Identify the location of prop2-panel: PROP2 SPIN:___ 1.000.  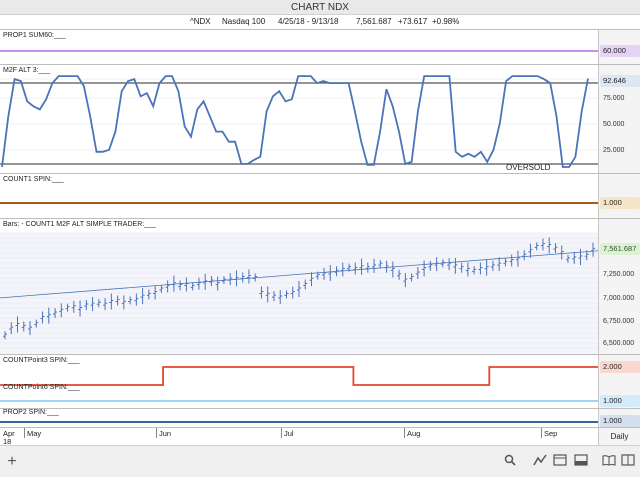
(320, 417).